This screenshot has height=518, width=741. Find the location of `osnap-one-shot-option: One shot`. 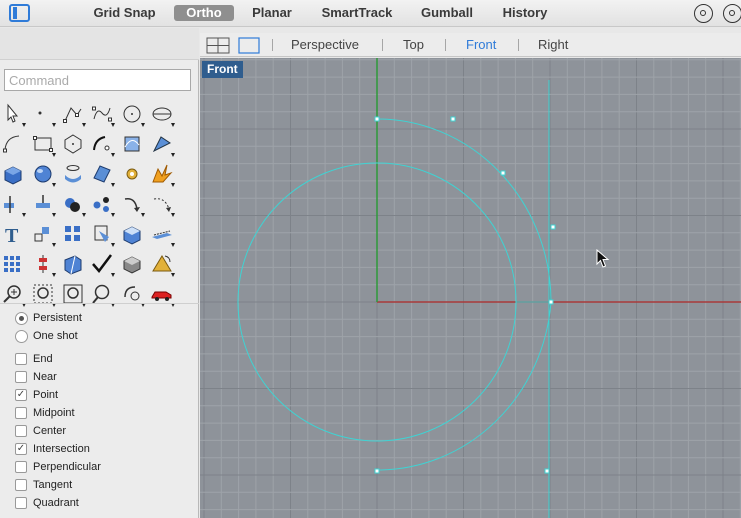

osnap-one-shot-option: One shot is located at coordinates (46, 336).